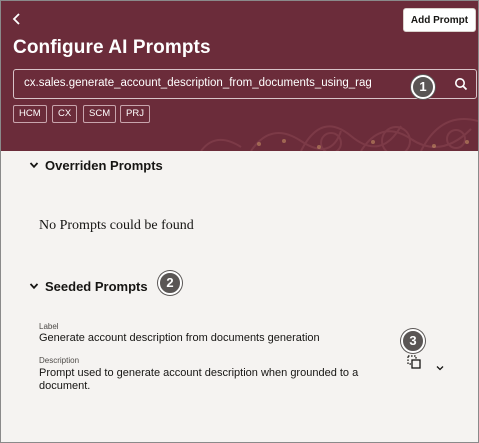  I want to click on callout-badge-3: 3, so click(413, 341).